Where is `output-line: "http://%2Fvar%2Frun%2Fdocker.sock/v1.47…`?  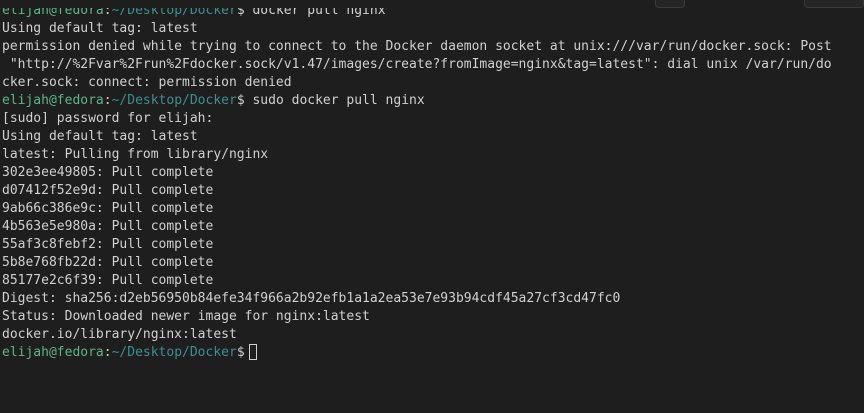
output-line: "http://%2Fvar%2Frun%2Fdocker.sock/v1.47… is located at coordinates (417, 64).